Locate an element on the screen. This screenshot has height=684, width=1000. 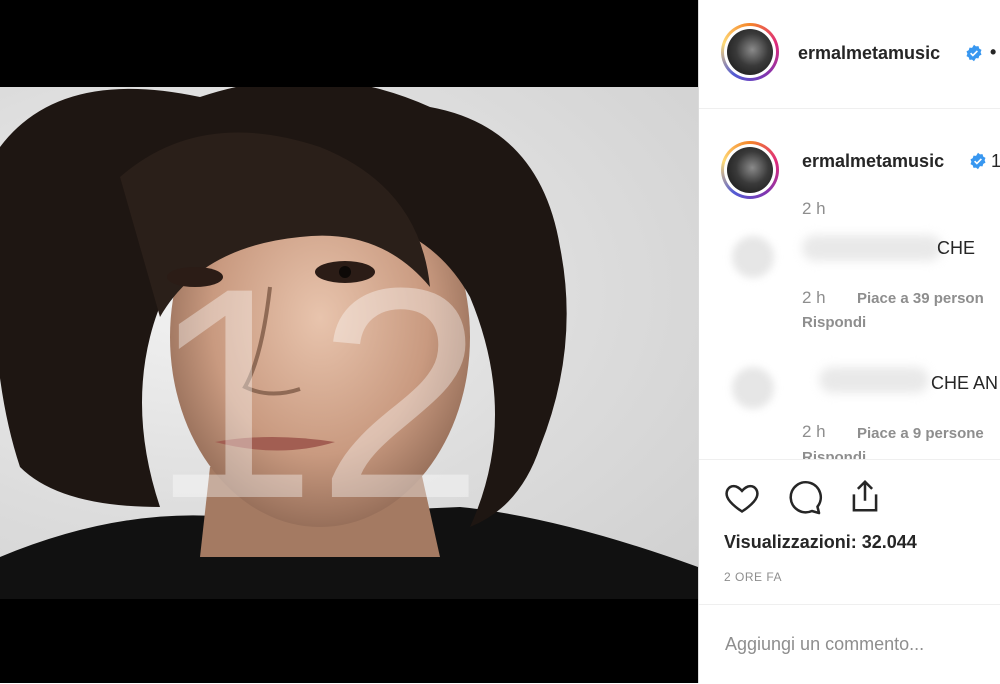
caption-verified-icon is located at coordinates (978, 161).